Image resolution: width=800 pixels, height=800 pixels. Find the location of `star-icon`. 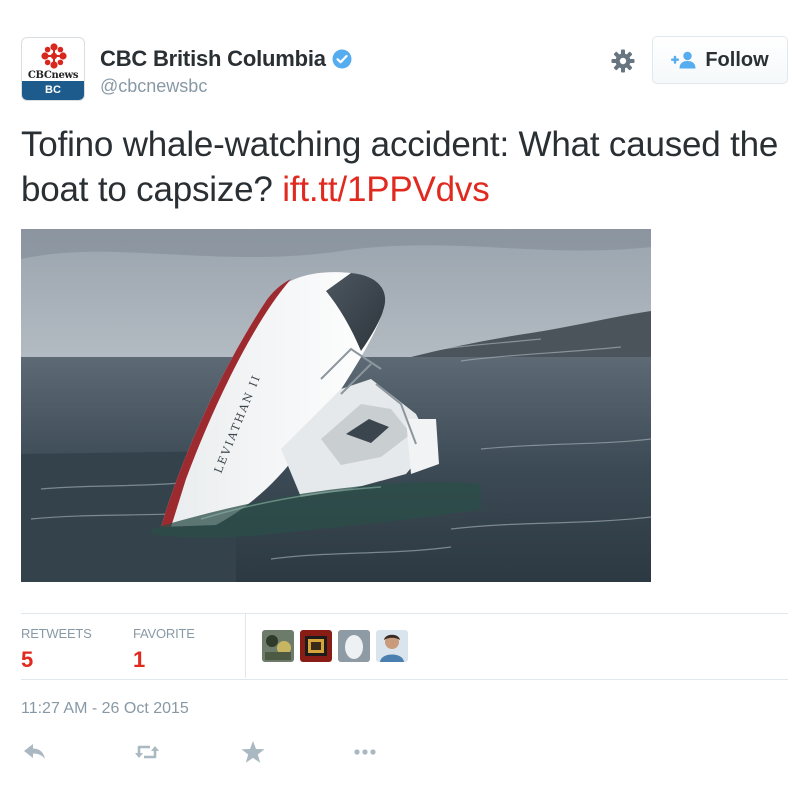

star-icon is located at coordinates (253, 752).